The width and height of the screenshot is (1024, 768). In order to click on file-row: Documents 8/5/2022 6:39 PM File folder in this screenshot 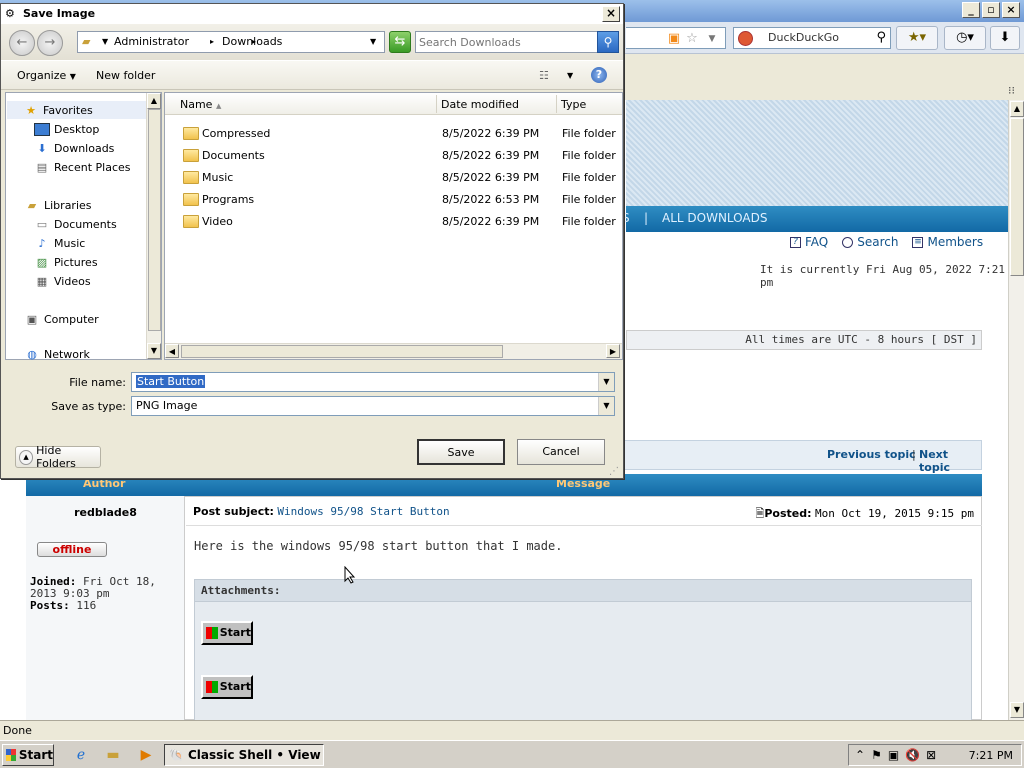, I will do `click(393, 156)`.